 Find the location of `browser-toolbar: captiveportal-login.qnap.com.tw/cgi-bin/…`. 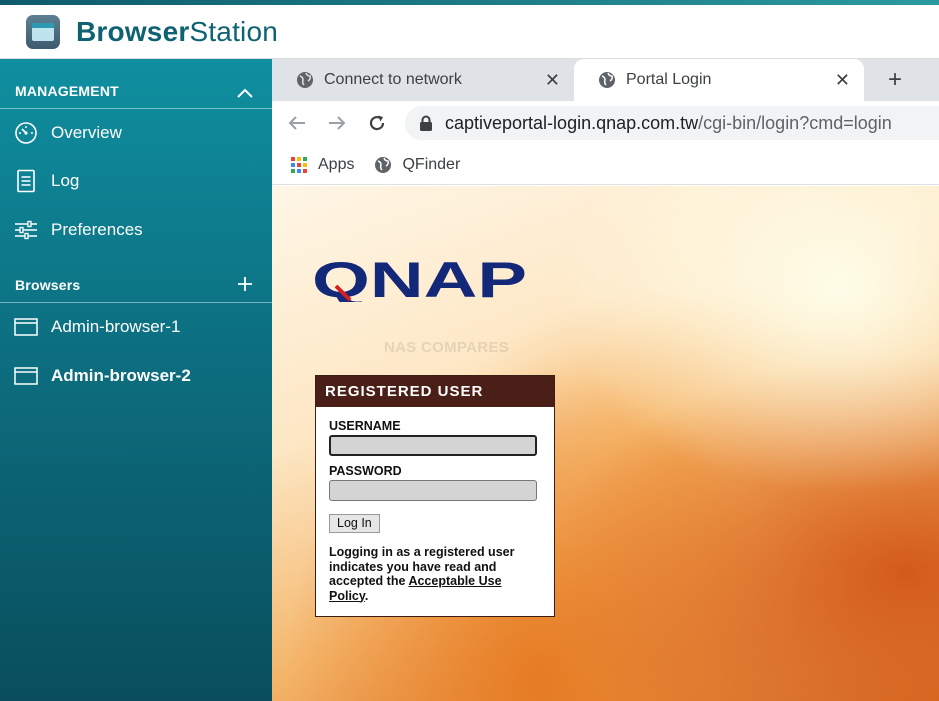

browser-toolbar: captiveportal-login.qnap.com.tw/cgi-bin/… is located at coordinates (605, 123).